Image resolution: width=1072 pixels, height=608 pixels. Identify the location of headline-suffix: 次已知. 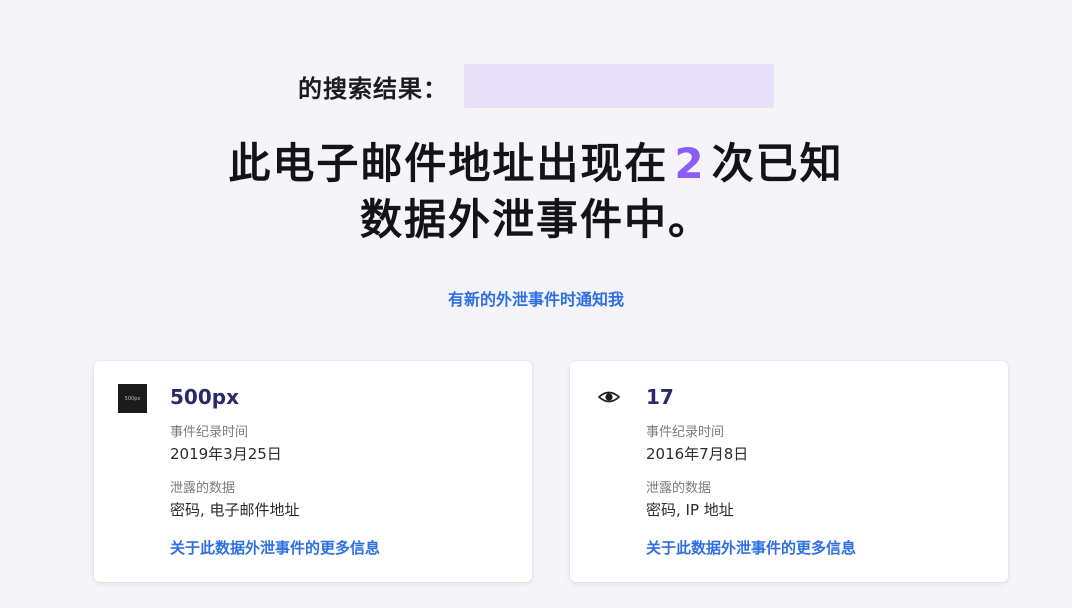
(777, 163).